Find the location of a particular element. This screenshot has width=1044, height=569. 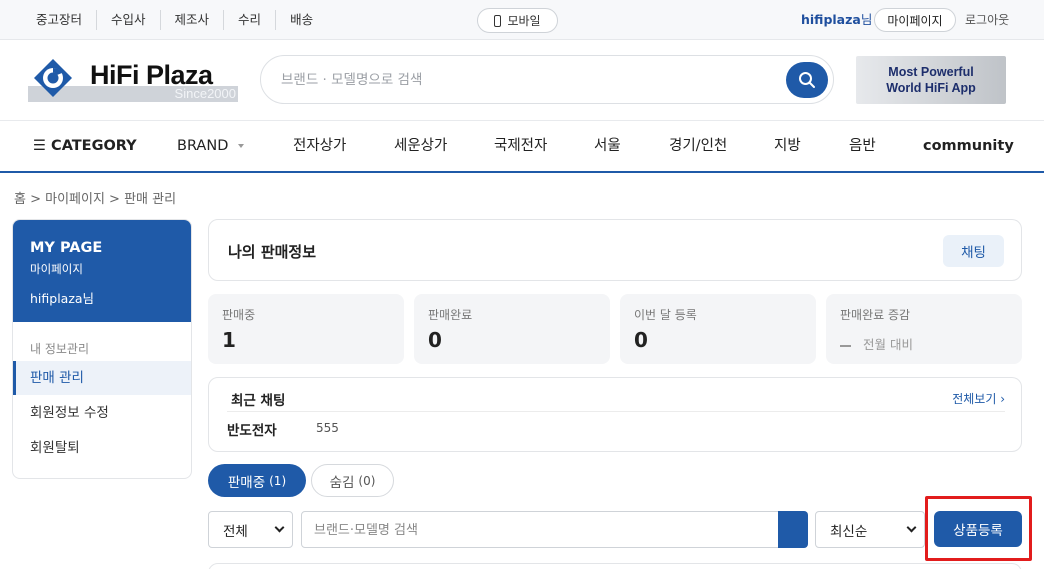

sidebar-user: hifiplaza님 is located at coordinates (62, 298).